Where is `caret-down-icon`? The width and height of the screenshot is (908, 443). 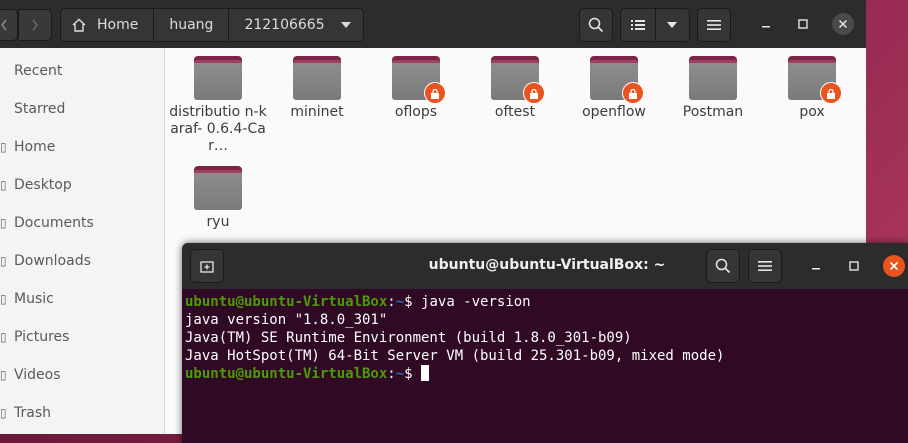 caret-down-icon is located at coordinates (672, 25).